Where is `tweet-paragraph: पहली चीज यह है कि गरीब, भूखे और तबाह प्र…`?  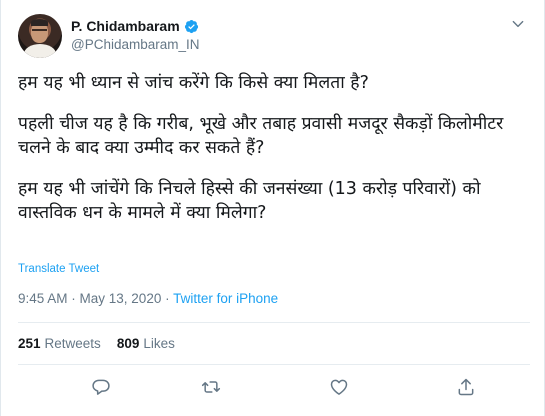 tweet-paragraph: पहली चीज यह है कि गरीब, भूखे और तबाह प्र… is located at coordinates (261, 136).